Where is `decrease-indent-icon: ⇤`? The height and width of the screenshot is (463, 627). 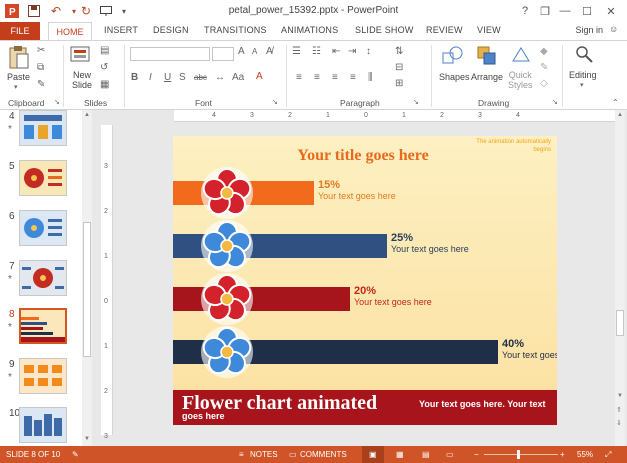 decrease-indent-icon: ⇤ is located at coordinates (336, 51).